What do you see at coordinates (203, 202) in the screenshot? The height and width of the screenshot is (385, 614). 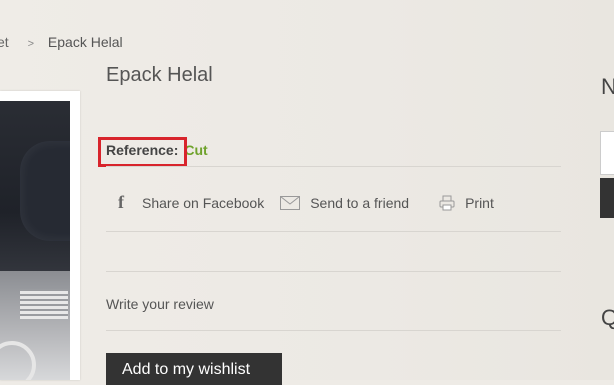 I see `share-facebook-label: Share on Facebook` at bounding box center [203, 202].